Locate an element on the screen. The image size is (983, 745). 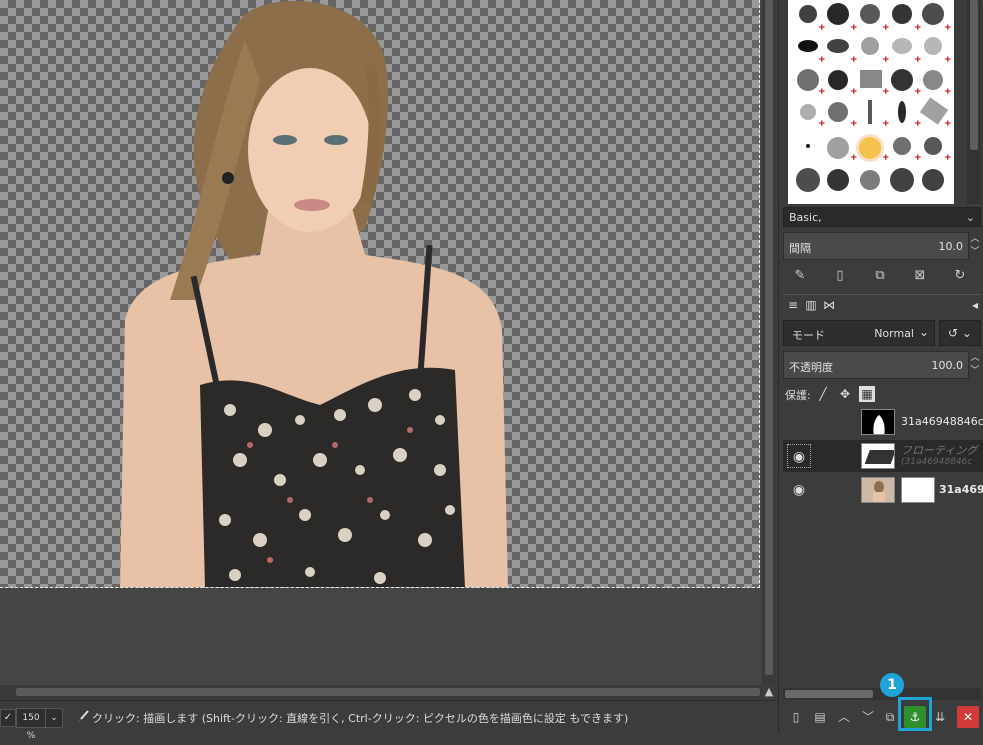
lower-layer-icon: ﹀ is located at coordinates (868, 717).